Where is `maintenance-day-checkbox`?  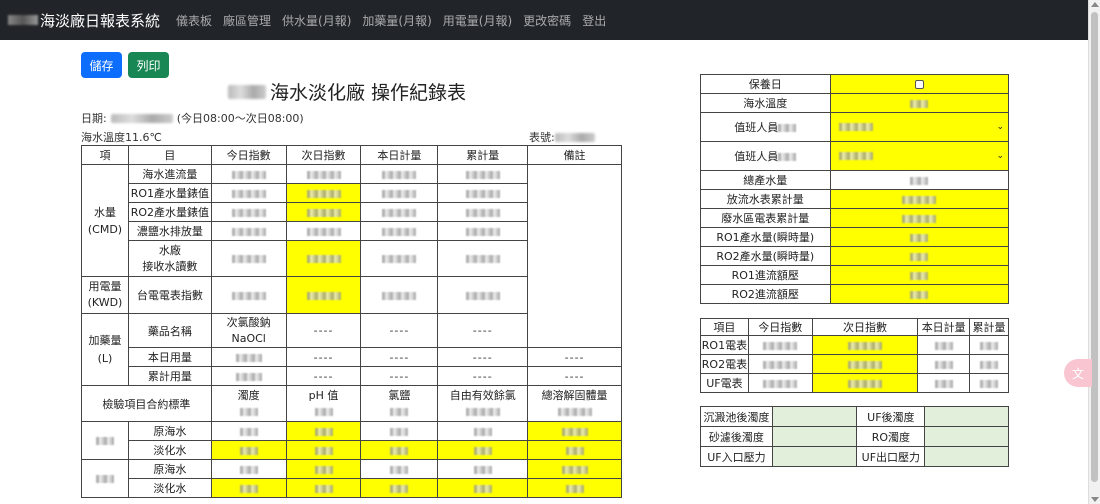 maintenance-day-checkbox is located at coordinates (919, 84).